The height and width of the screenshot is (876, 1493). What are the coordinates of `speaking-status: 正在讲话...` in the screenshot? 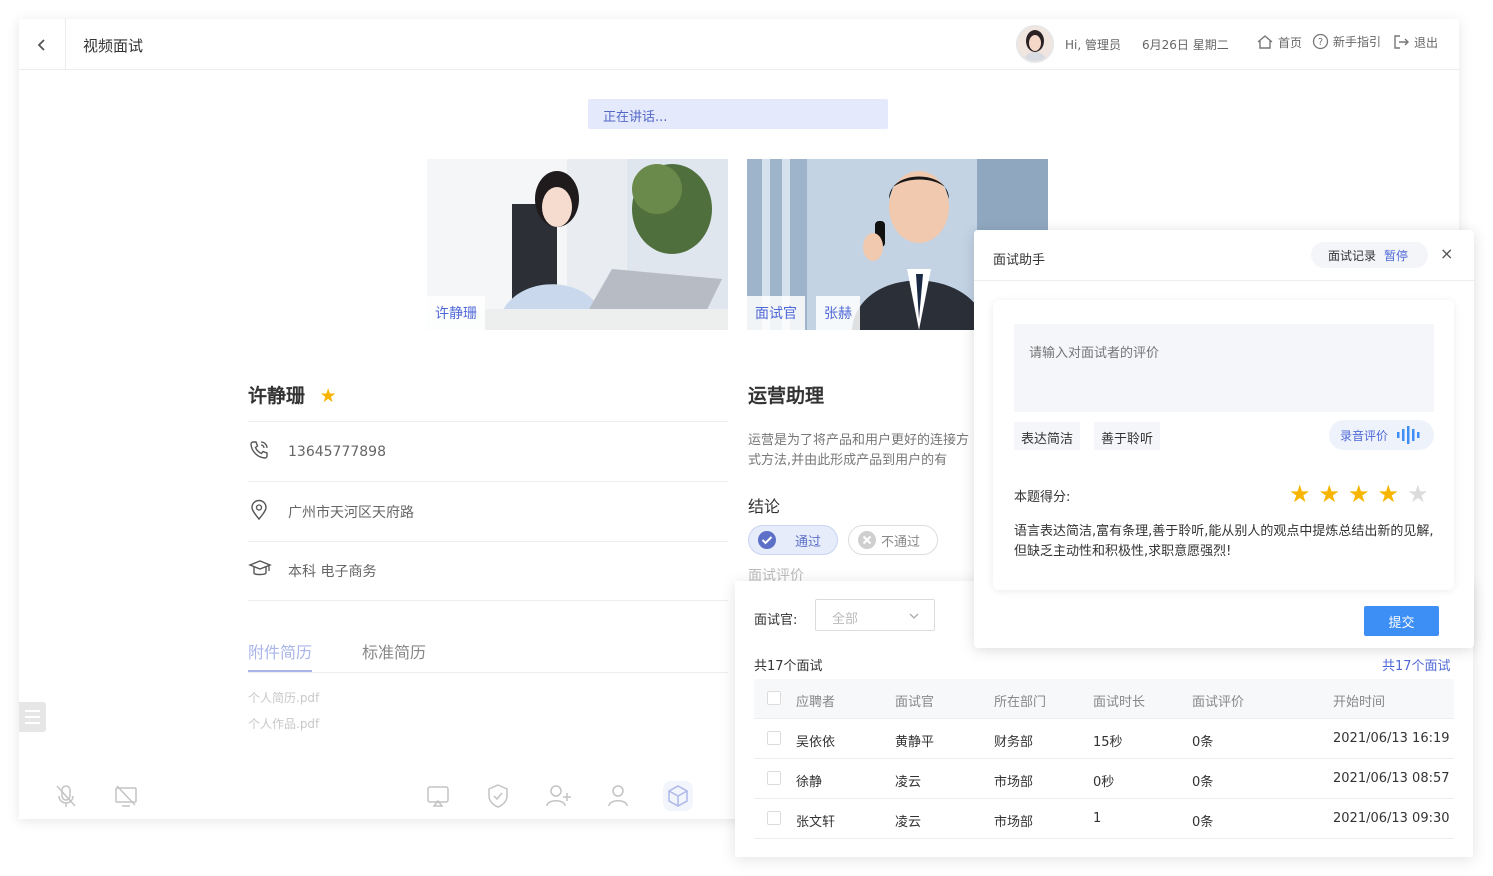 It's located at (738, 114).